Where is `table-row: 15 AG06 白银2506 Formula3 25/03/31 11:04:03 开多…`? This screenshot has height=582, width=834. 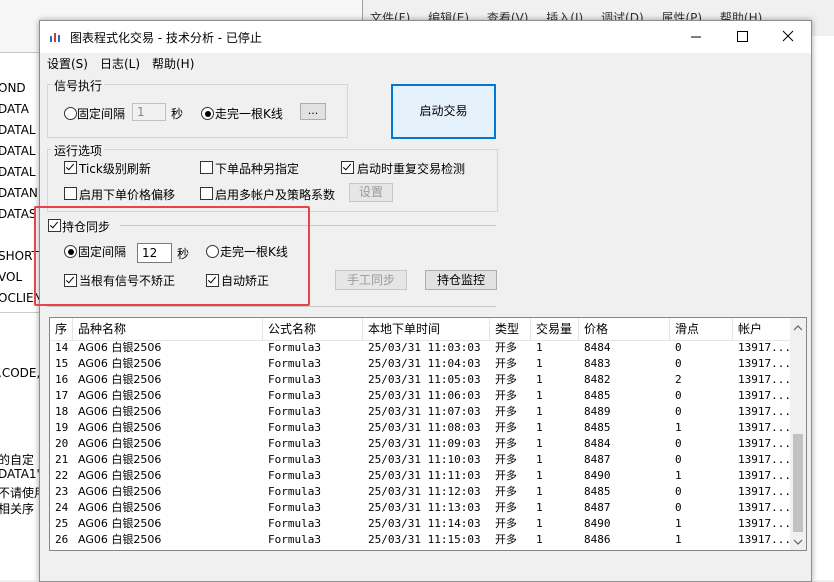
table-row: 15 AG06 白银2506 Formula3 25/03/31 11:04:03 开多… is located at coordinates (420, 364).